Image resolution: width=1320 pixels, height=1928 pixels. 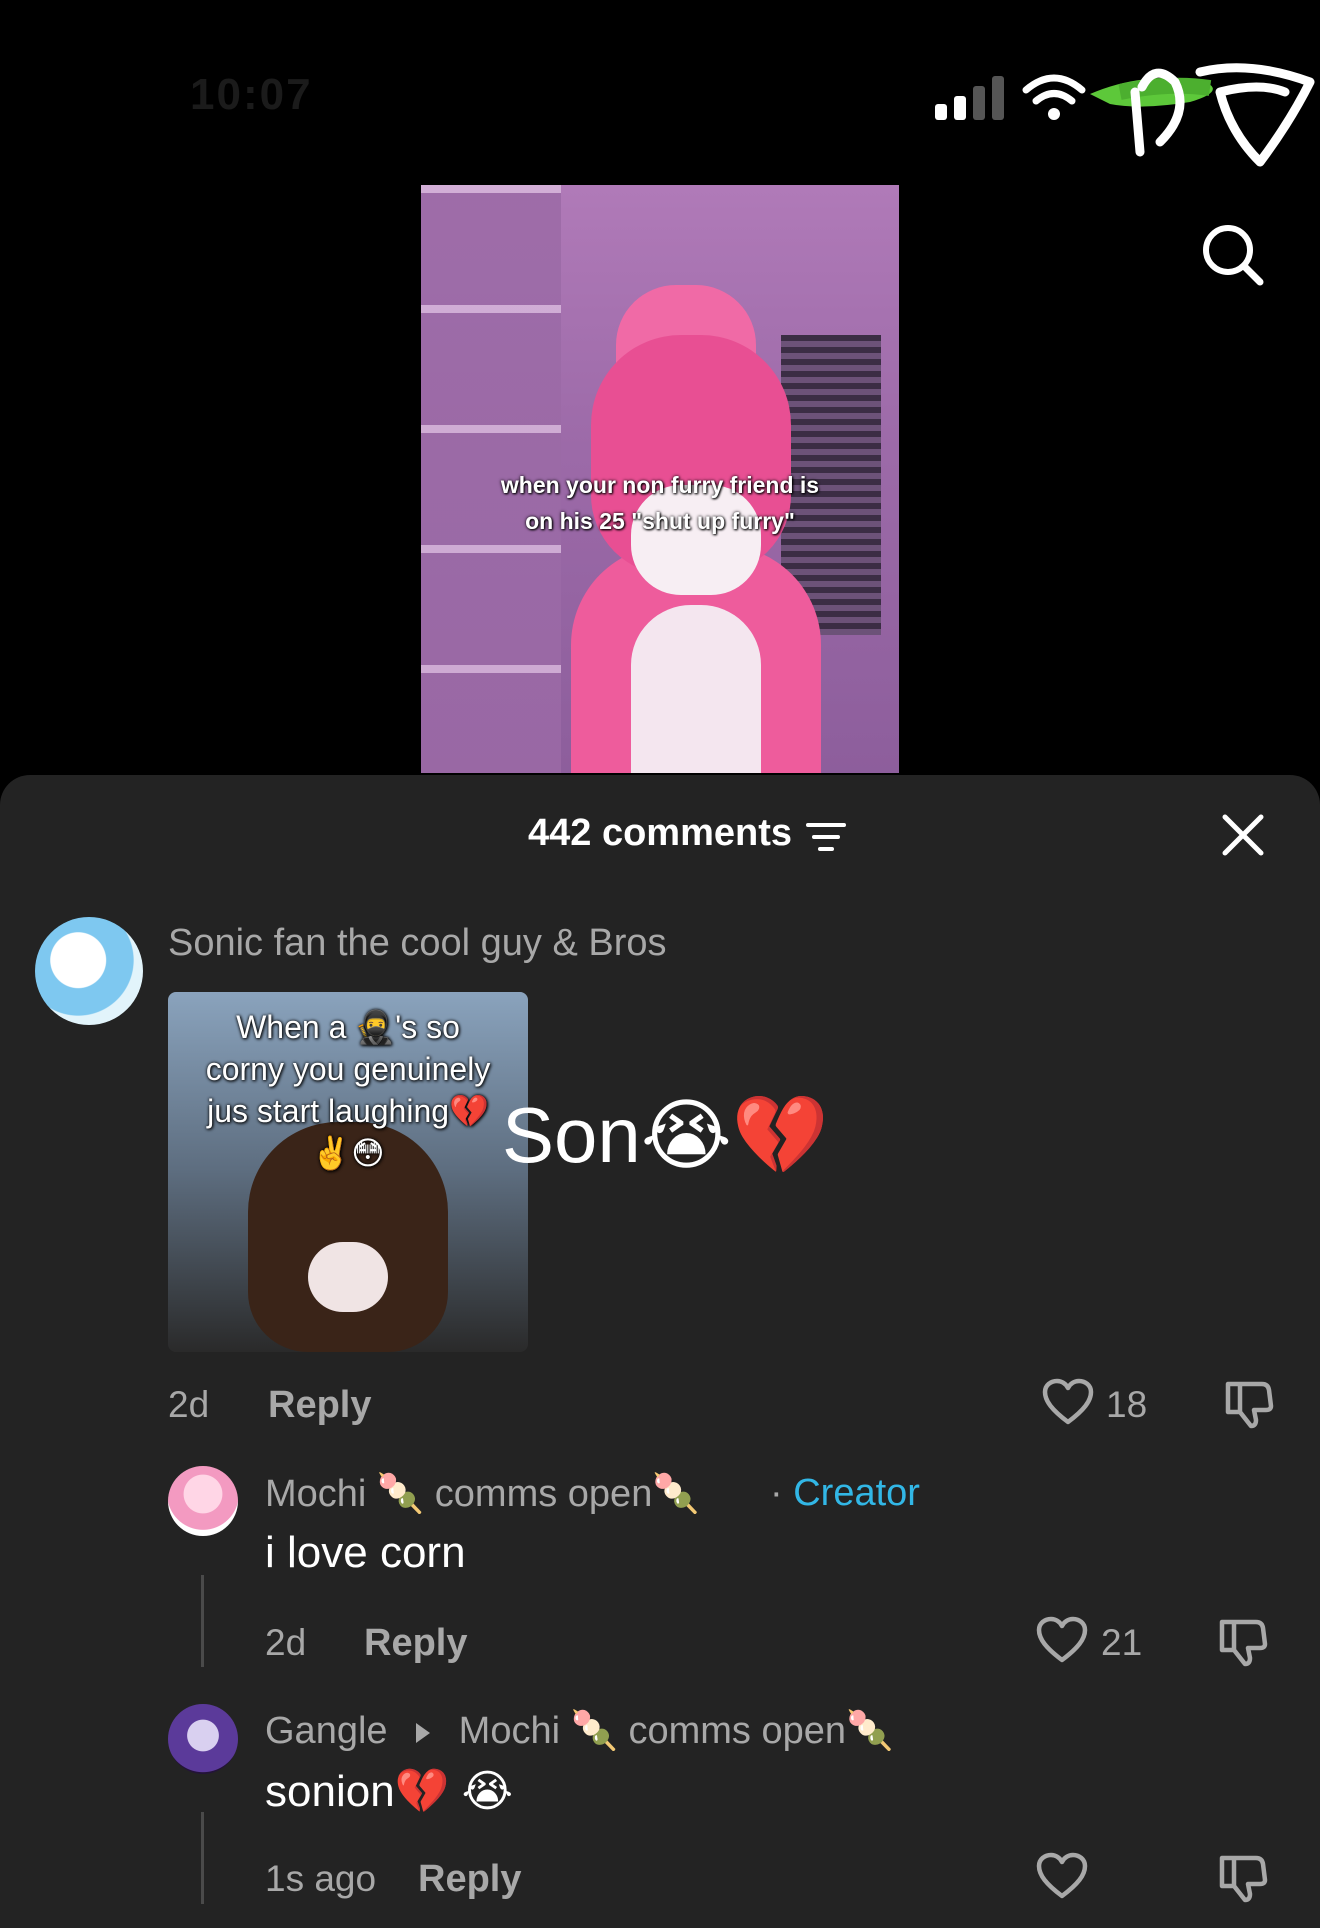 I want to click on creator-label: Creator, so click(x=856, y=1493).